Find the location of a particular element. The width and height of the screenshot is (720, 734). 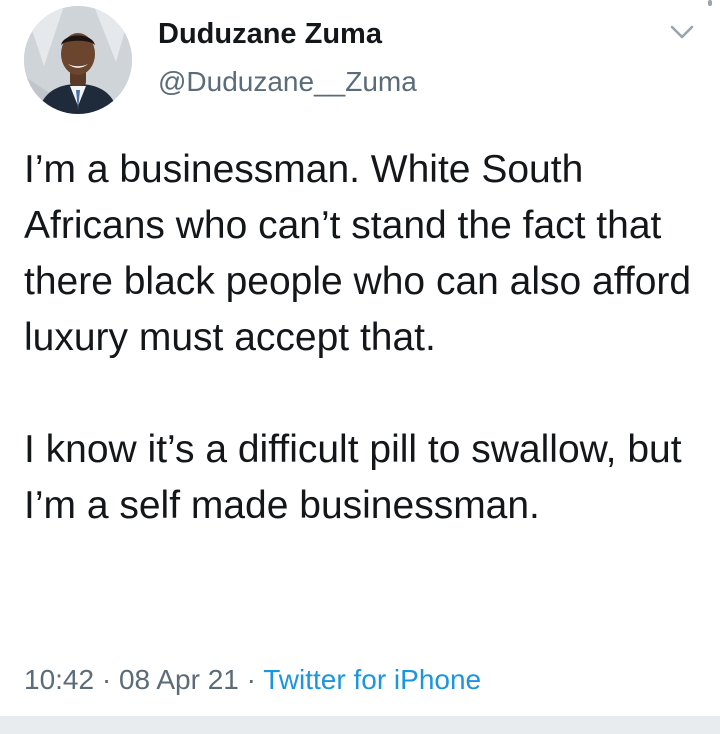

profile-photo-icon is located at coordinates (78, 60).